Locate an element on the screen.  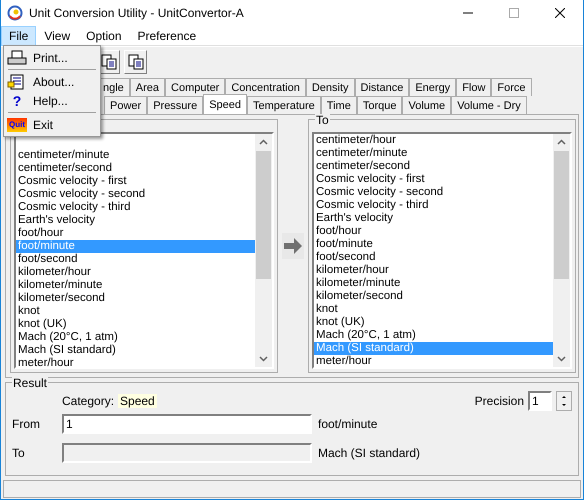
help-icon: ? is located at coordinates (17, 100).